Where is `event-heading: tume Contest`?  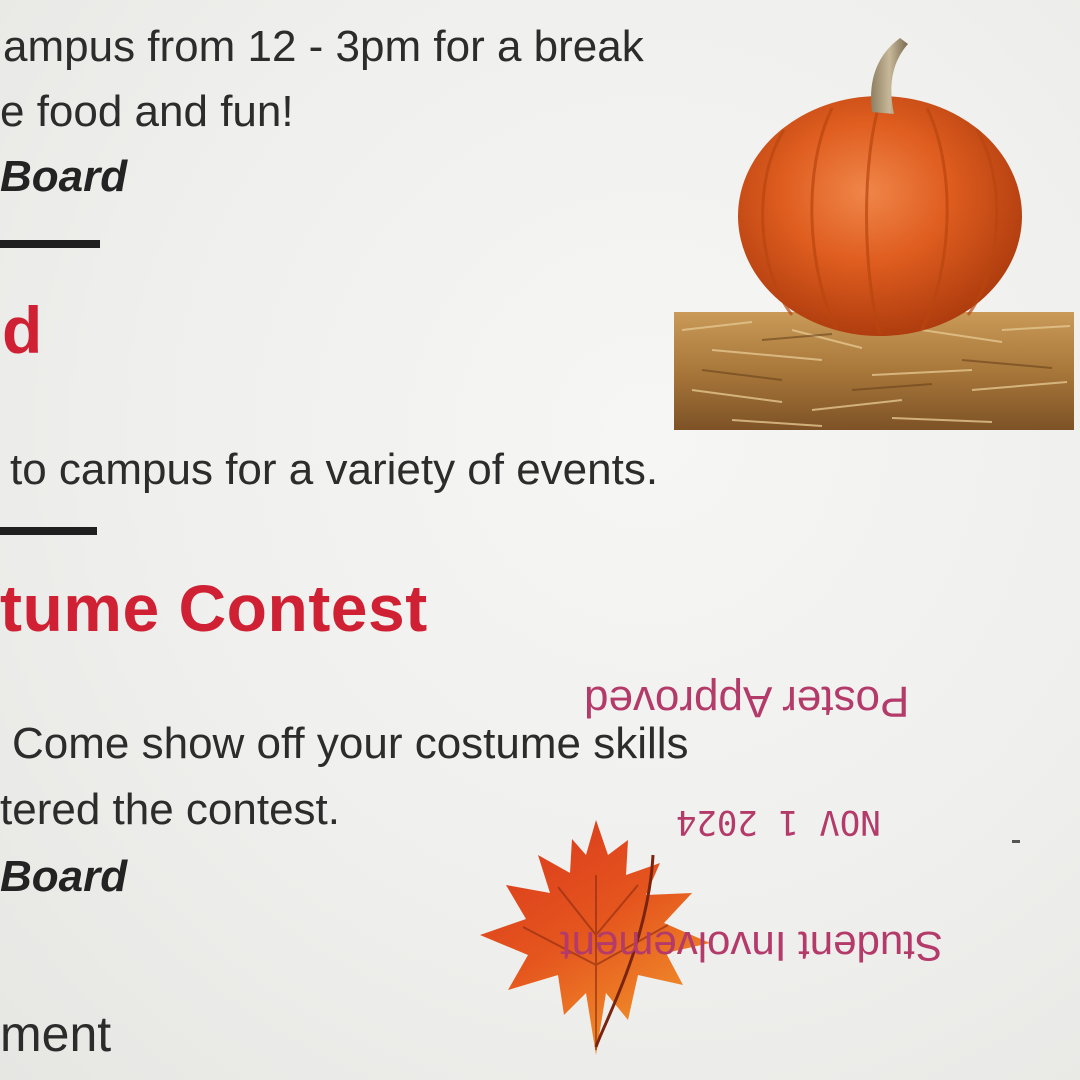
event-heading: tume Contest is located at coordinates (214, 608).